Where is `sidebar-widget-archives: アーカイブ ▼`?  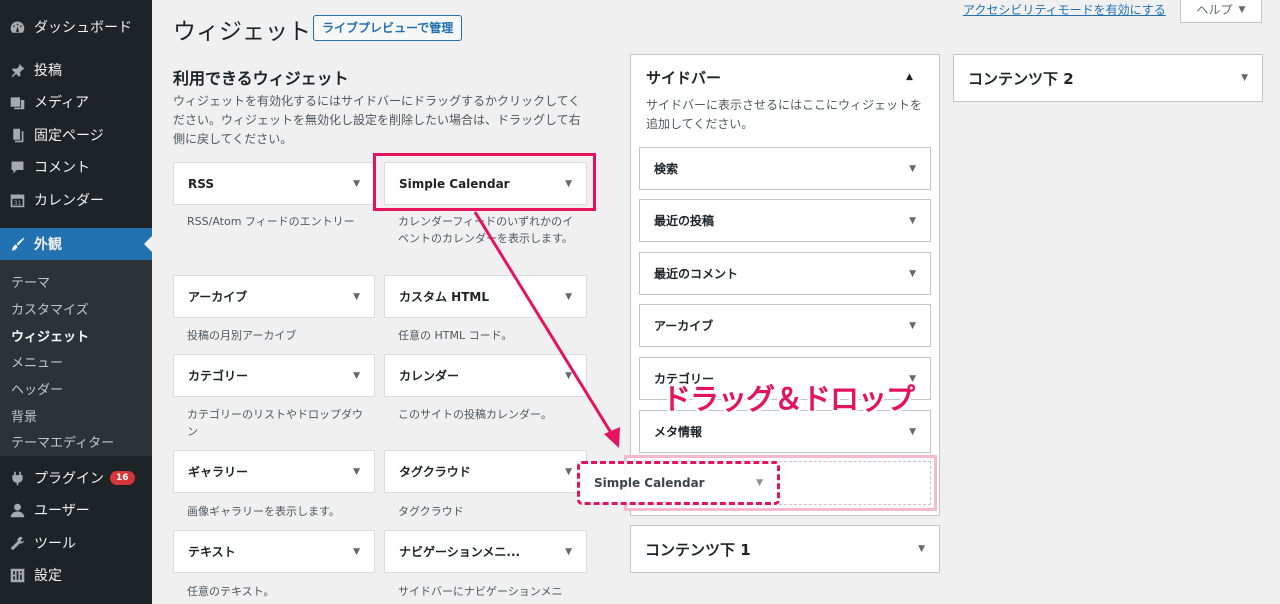 sidebar-widget-archives: アーカイブ ▼ is located at coordinates (785, 325).